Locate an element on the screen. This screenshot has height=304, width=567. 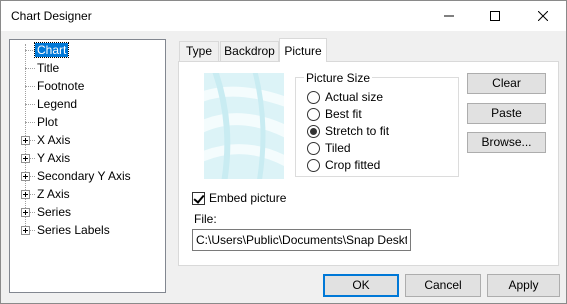
minimize-icon is located at coordinates (449, 16).